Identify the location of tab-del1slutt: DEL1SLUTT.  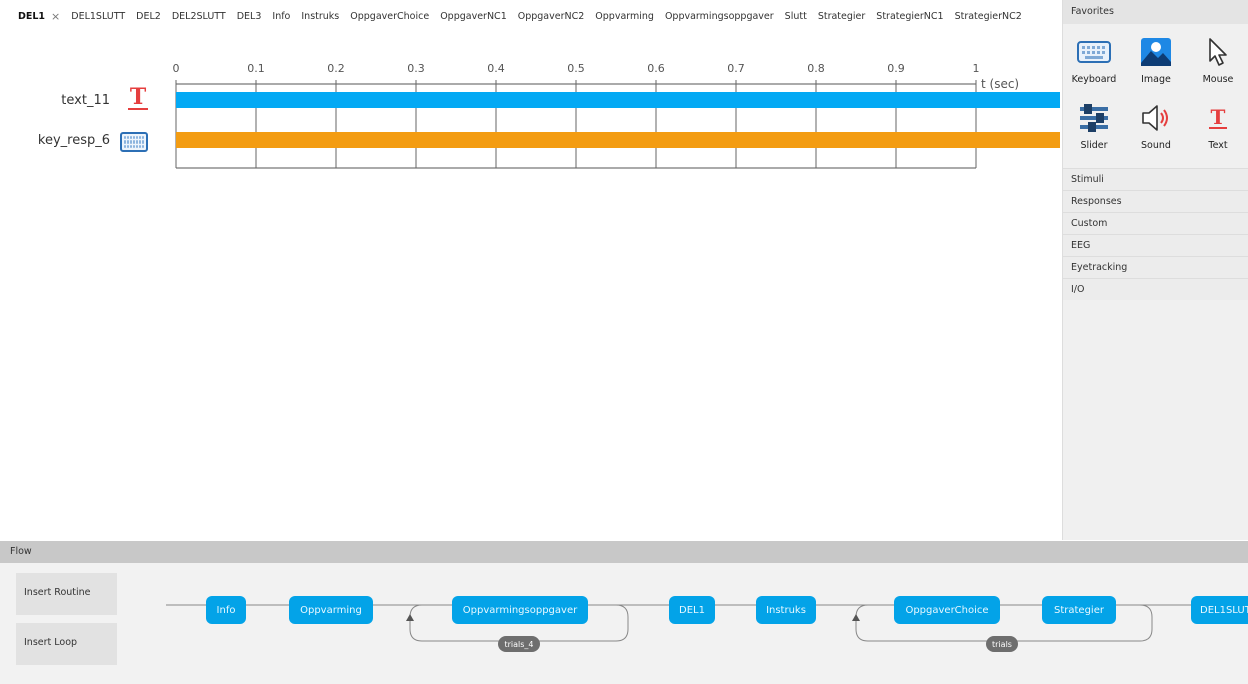
(98, 16).